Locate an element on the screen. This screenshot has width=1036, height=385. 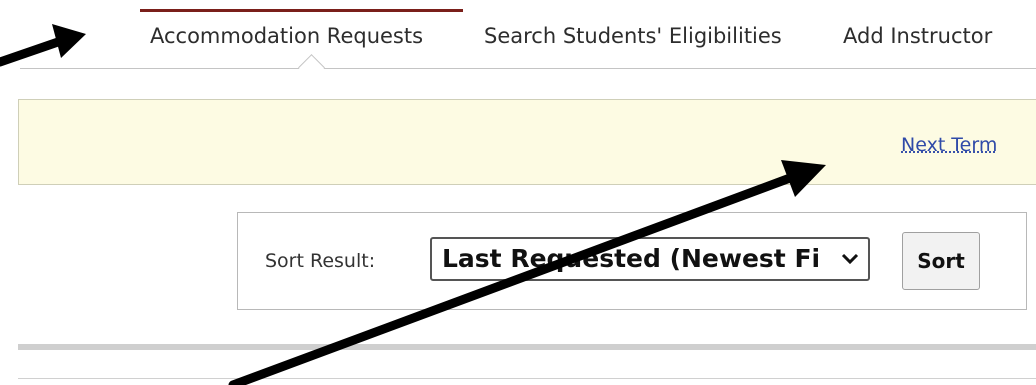
tab-accommodation-requests-label: Accommodation Requests is located at coordinates (287, 36).